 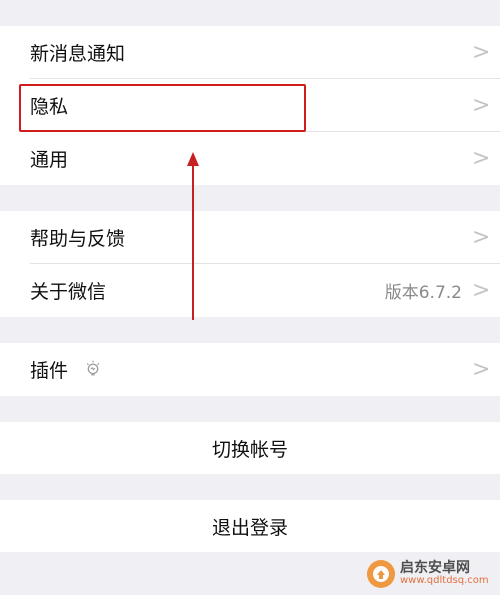 What do you see at coordinates (435, 568) in the screenshot?
I see `watermark-title: 启东安卓网` at bounding box center [435, 568].